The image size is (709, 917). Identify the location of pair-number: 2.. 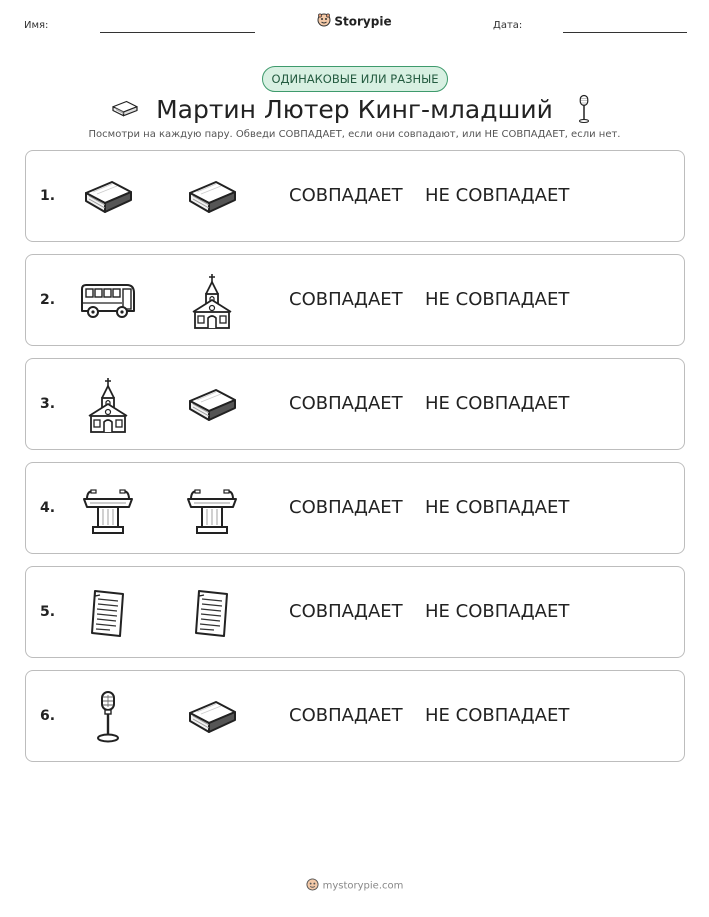
(48, 300).